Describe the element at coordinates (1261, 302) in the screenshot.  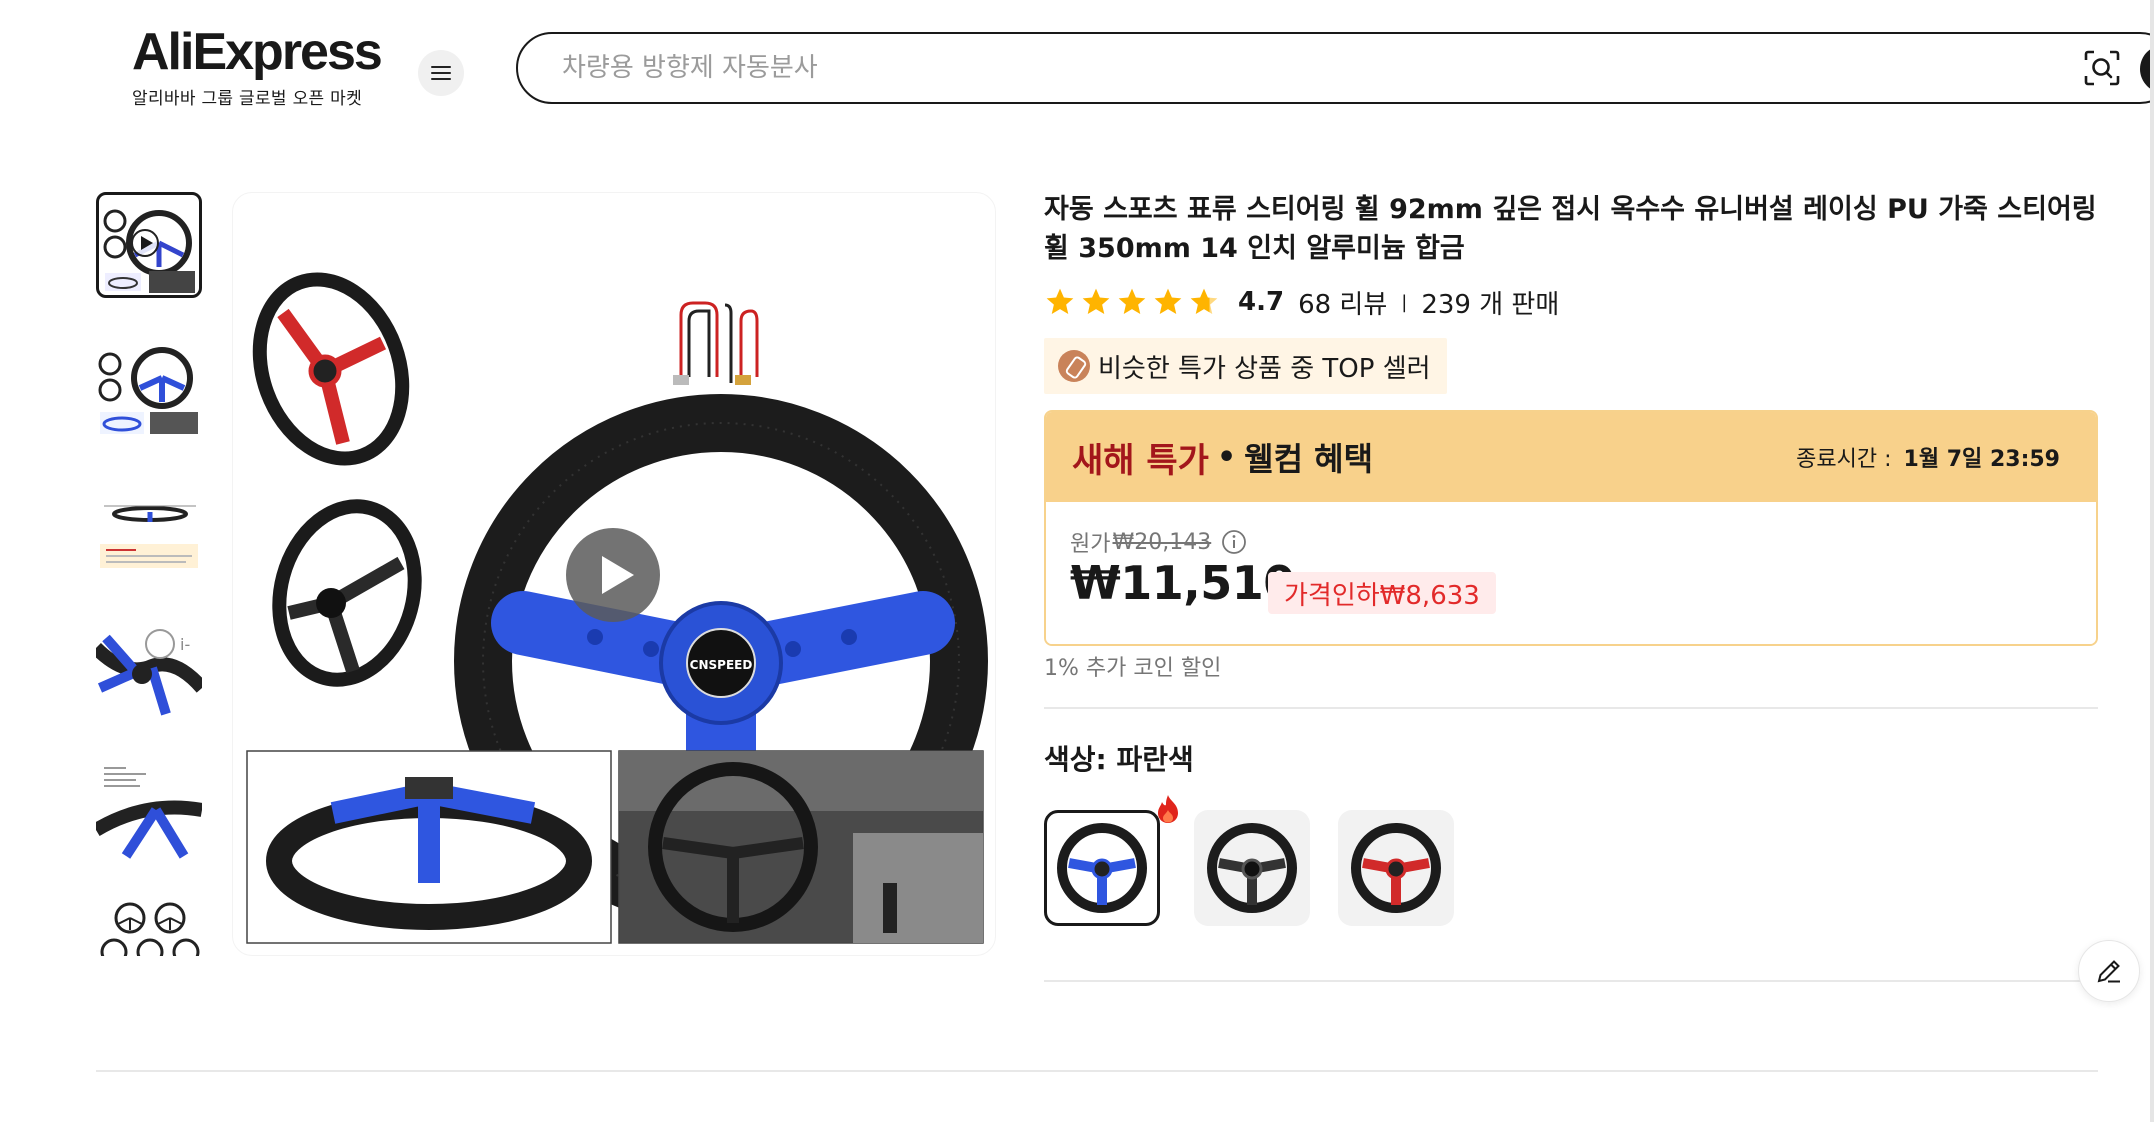
I see `rating-value: 4.7` at that location.